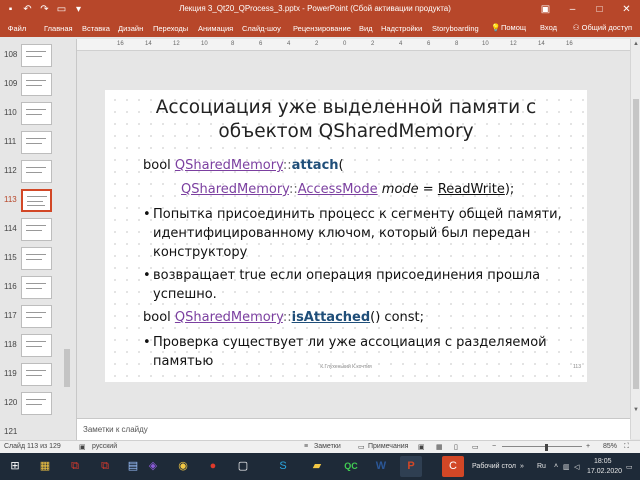 The width and height of the screenshot is (640, 480). Describe the element at coordinates (542, 446) in the screenshot. I see `zoom-slider` at that location.